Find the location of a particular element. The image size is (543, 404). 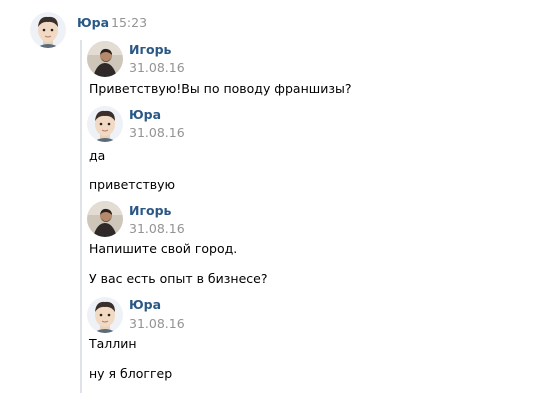

message-text: ну я блоггер is located at coordinates (131, 373).